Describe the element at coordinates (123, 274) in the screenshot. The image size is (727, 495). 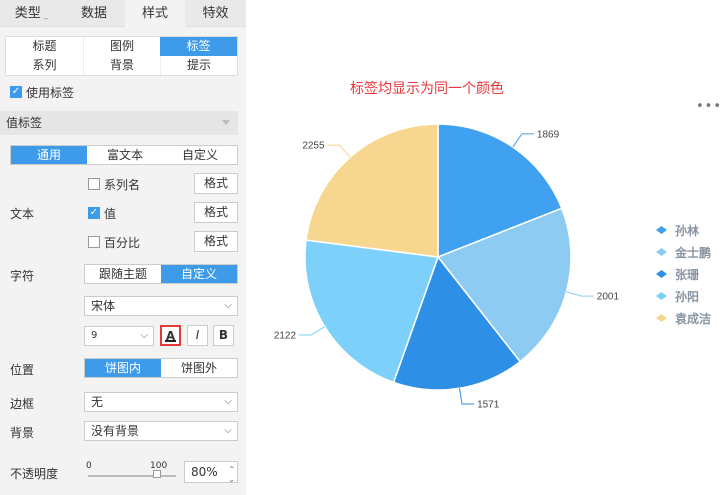
I see `option-follow-theme: 跟随主题` at that location.